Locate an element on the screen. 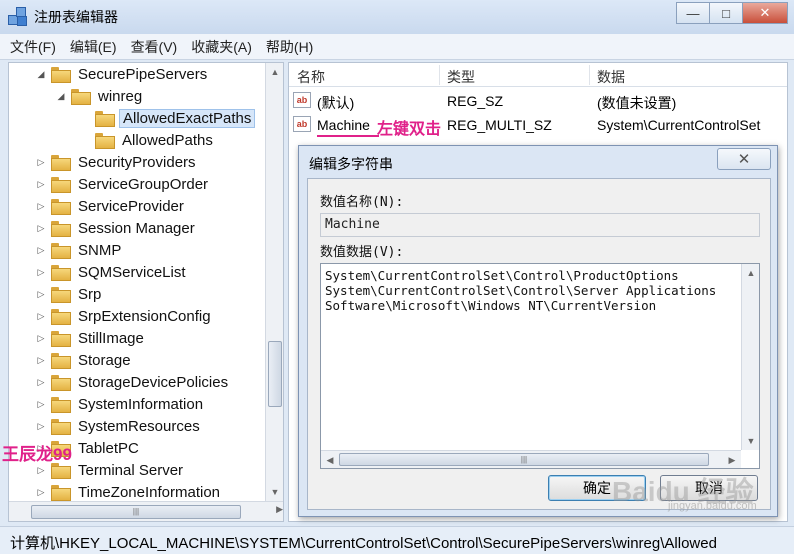  tree-node: ▷ SrpExtensionConfig is located at coordinates (124, 316).